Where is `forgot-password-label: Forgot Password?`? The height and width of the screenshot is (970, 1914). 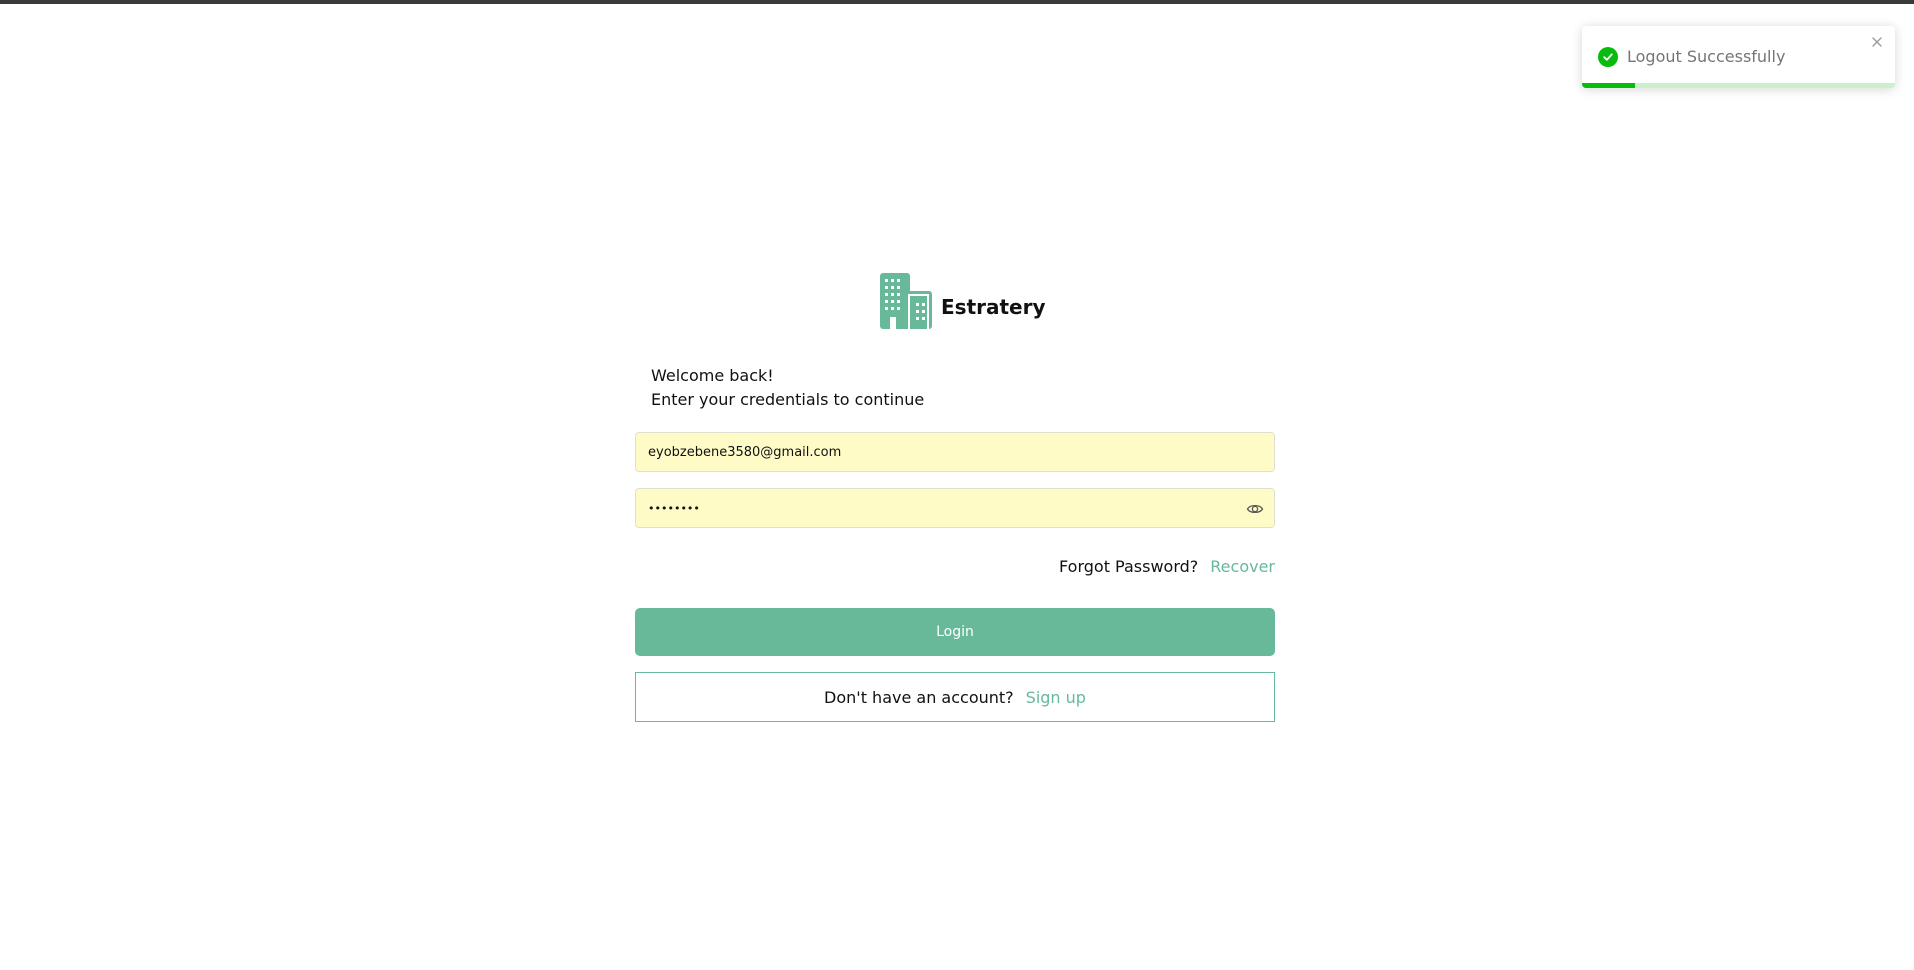
forgot-password-label: Forgot Password? is located at coordinates (1129, 566).